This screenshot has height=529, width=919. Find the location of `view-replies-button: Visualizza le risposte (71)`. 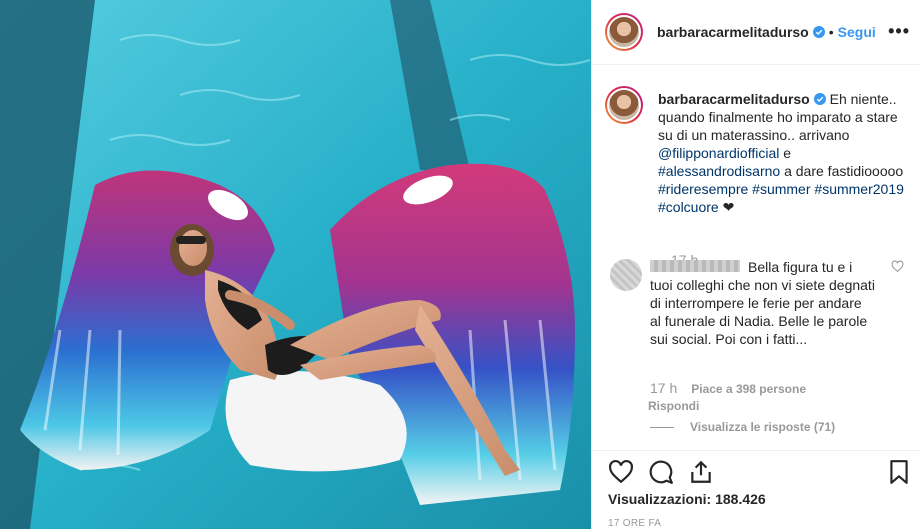

view-replies-button: Visualizza le risposte (71) is located at coordinates (742, 427).